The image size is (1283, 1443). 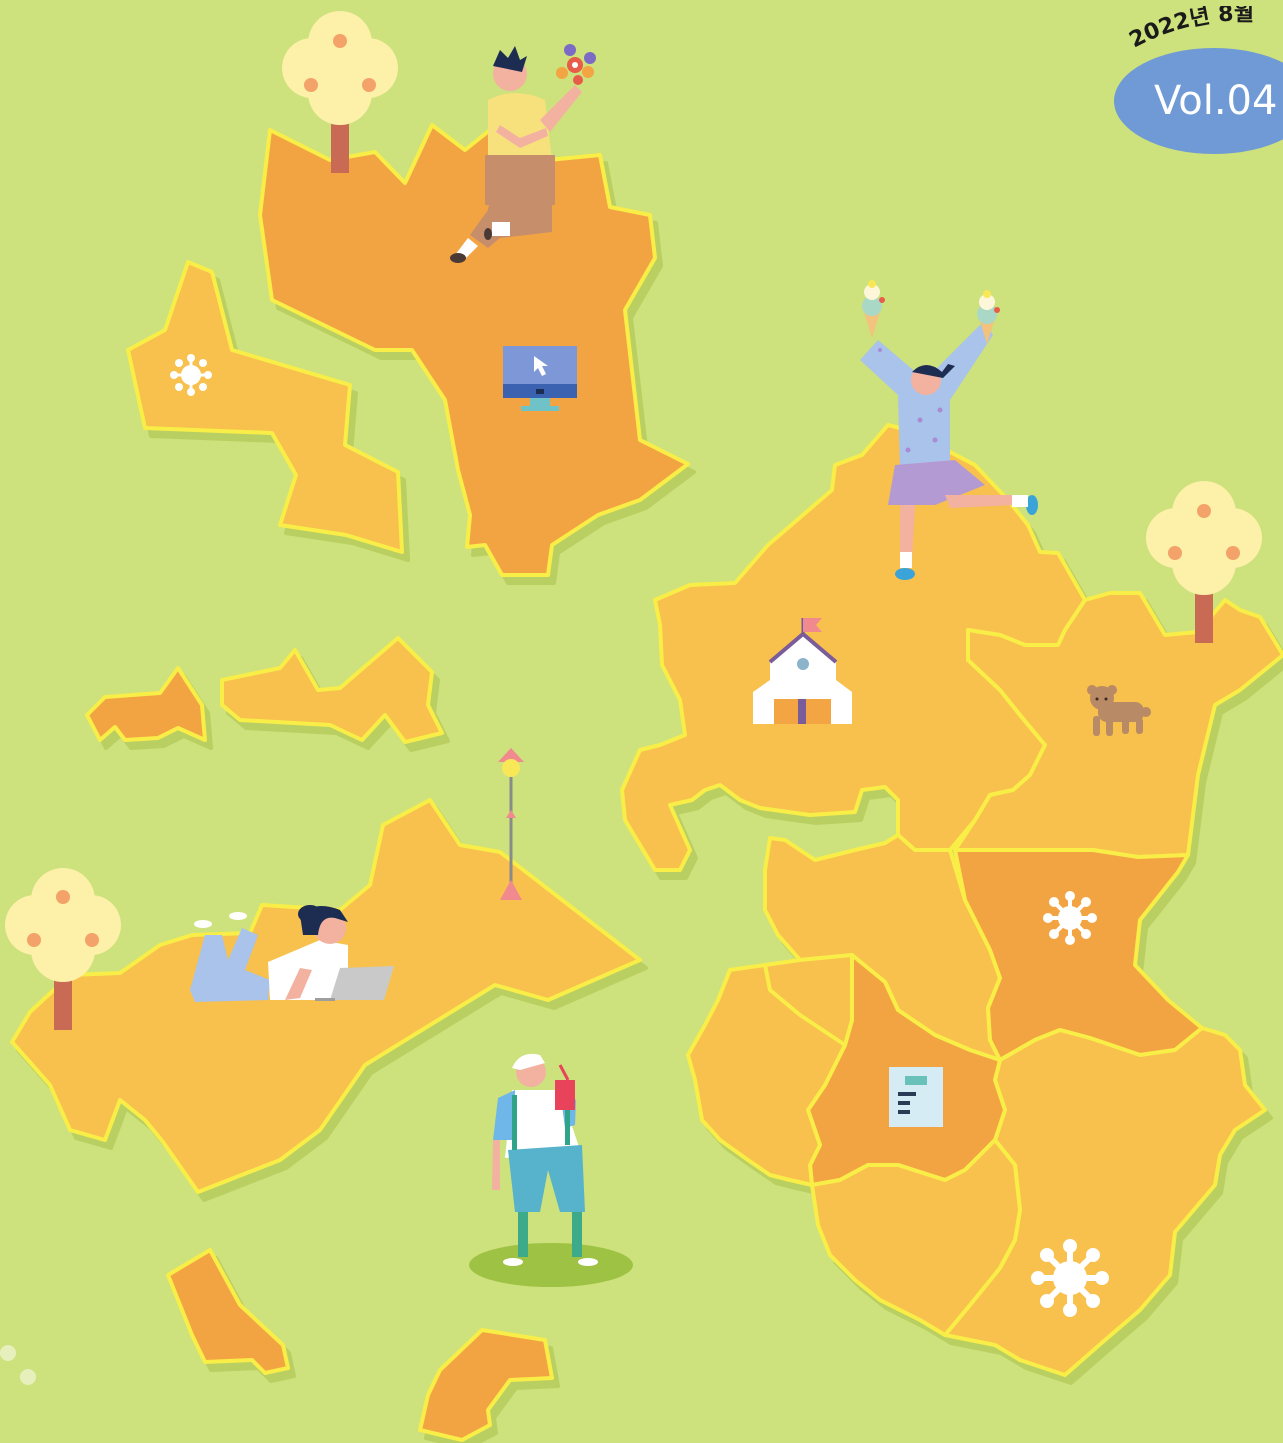 I want to click on svg-text: 2022년 8월, so click(x=1191, y=29).